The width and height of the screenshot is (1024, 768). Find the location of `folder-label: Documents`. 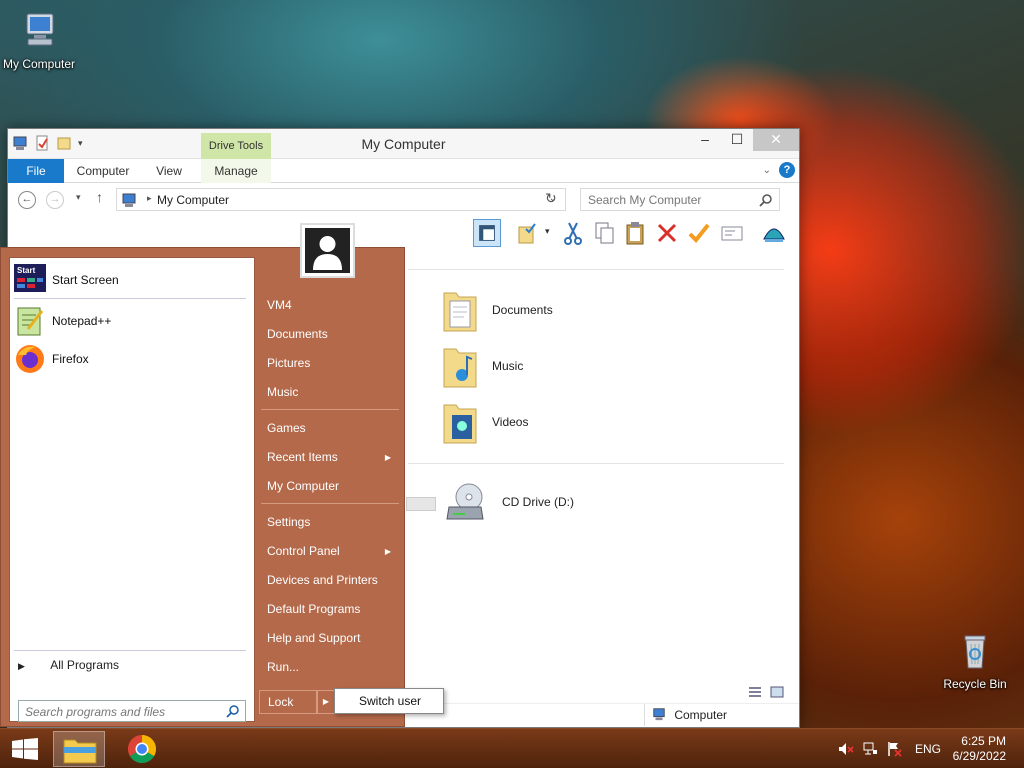

folder-label: Documents is located at coordinates (522, 310).